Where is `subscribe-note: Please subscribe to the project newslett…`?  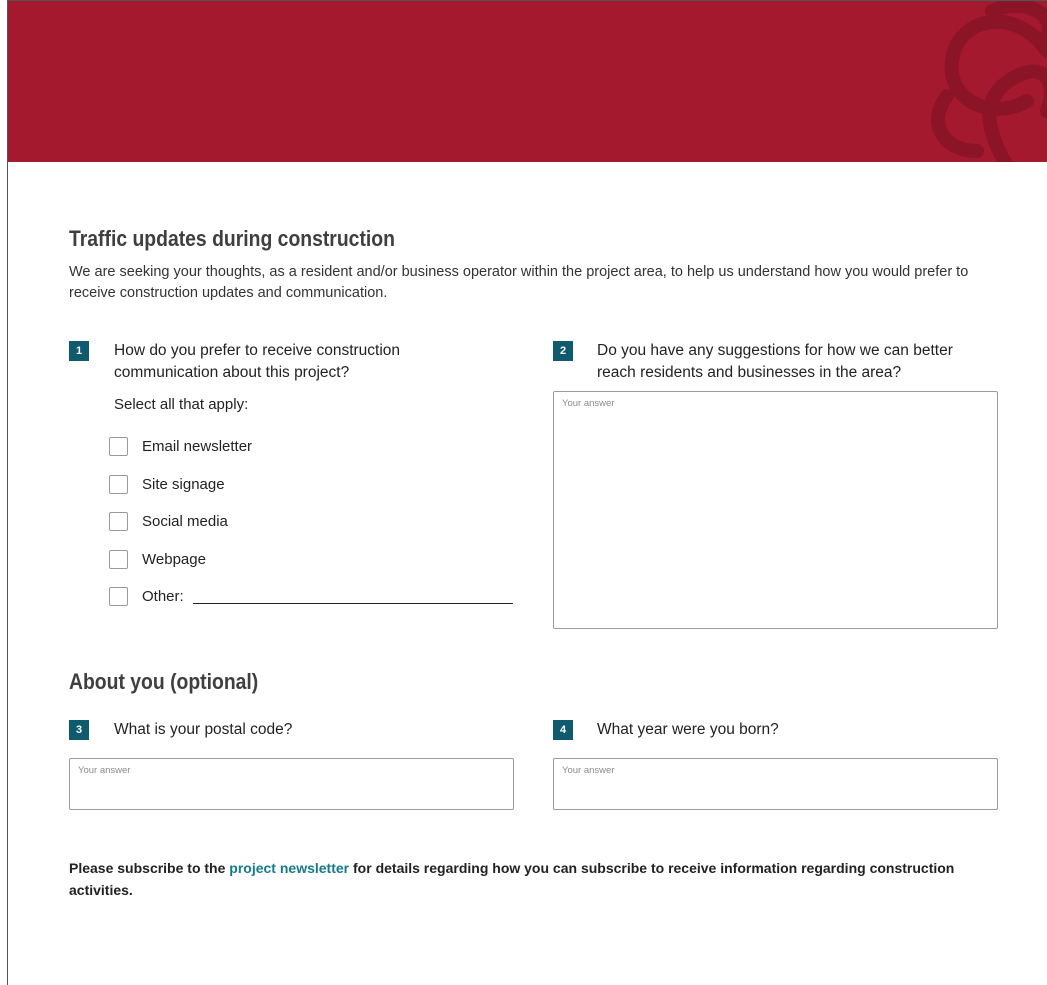 subscribe-note: Please subscribe to the project newslett… is located at coordinates (519, 879).